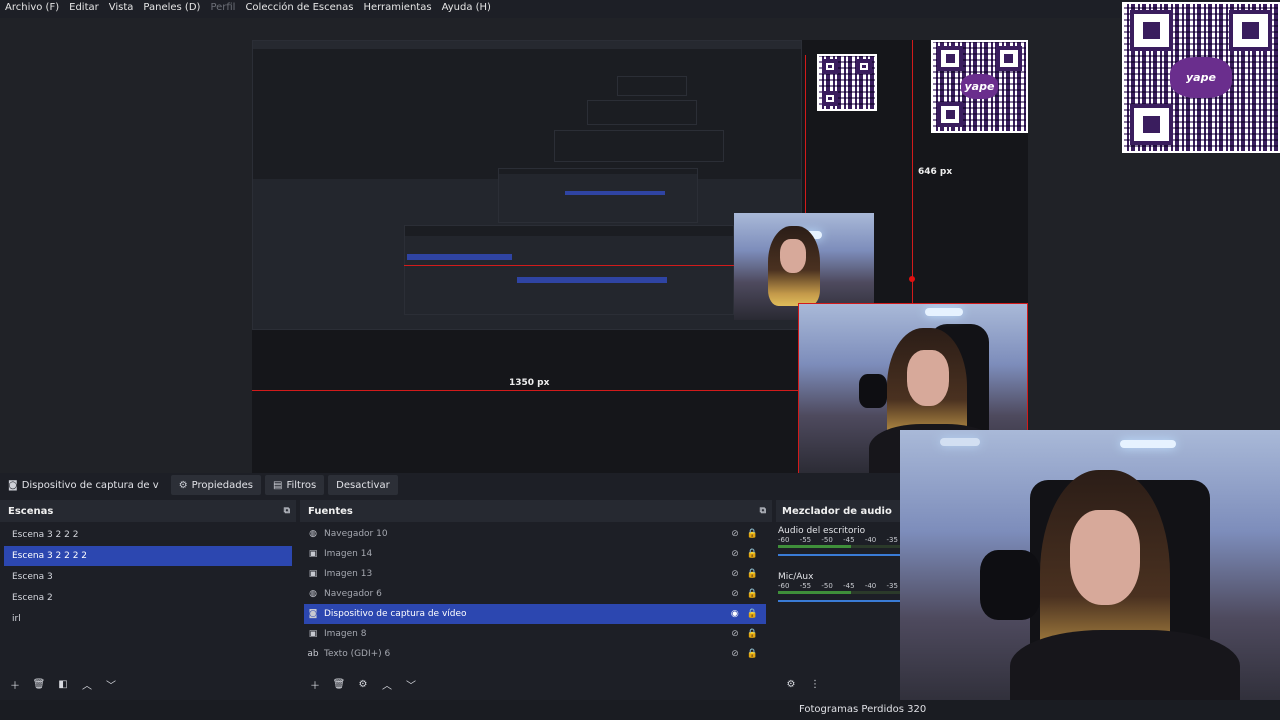 The image size is (1280, 720). I want to click on deactivate-label: Desactivar, so click(363, 485).